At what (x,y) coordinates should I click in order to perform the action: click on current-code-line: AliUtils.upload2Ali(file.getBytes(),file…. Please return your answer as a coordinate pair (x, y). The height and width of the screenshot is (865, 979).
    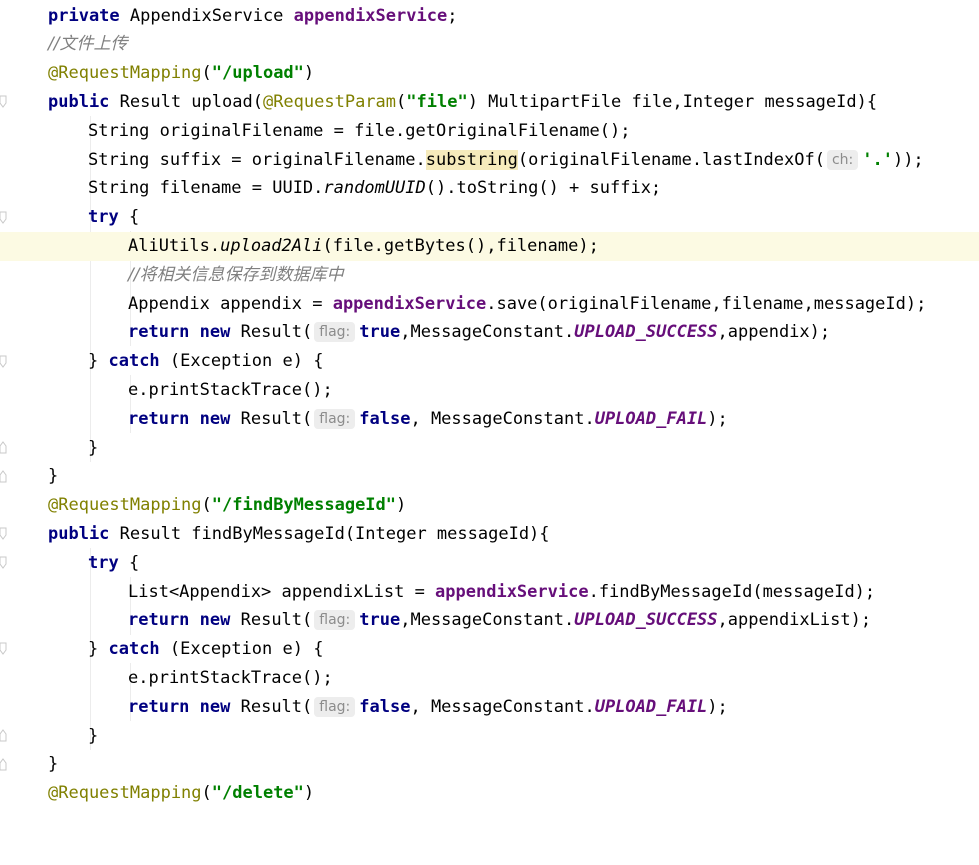
    Looking at the image, I should click on (489, 246).